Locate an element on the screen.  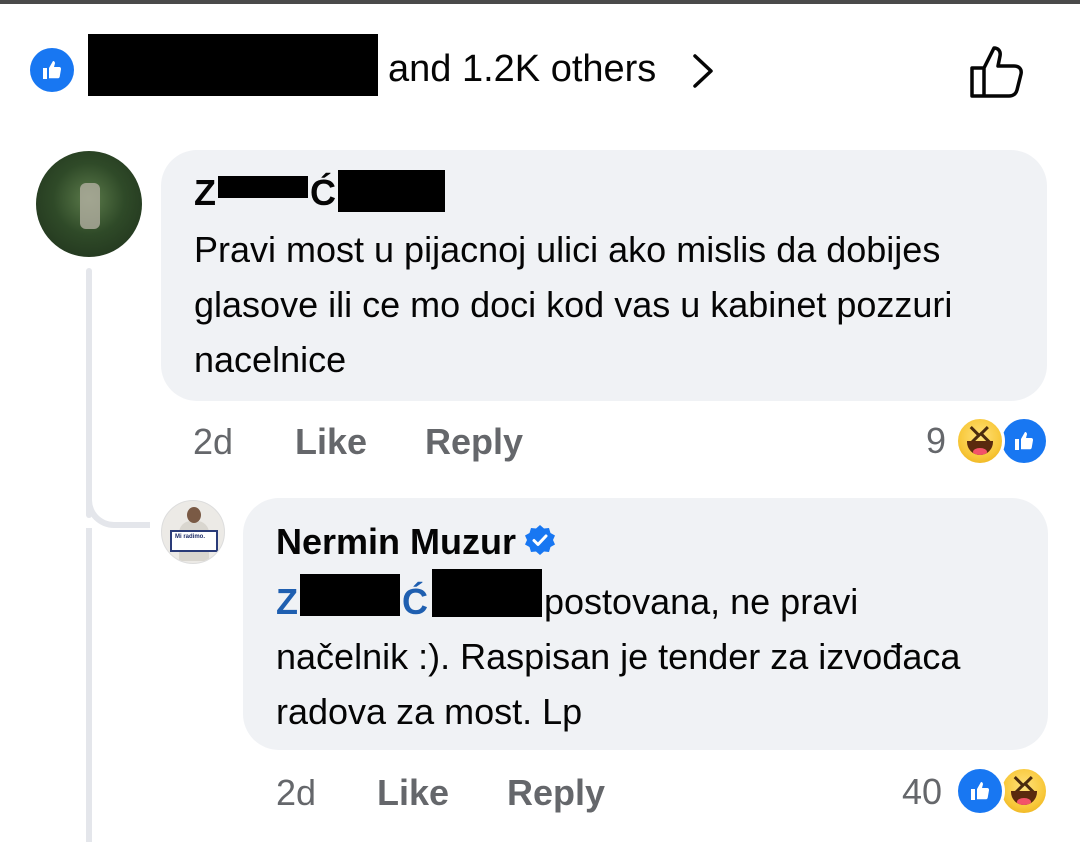
thread-line-continued is located at coordinates (89, 685).